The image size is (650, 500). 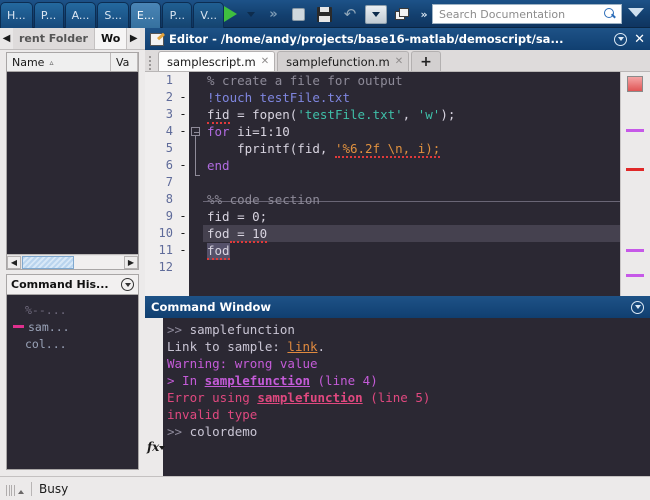 I want to click on search-input: Search Documentation, so click(x=518, y=14).